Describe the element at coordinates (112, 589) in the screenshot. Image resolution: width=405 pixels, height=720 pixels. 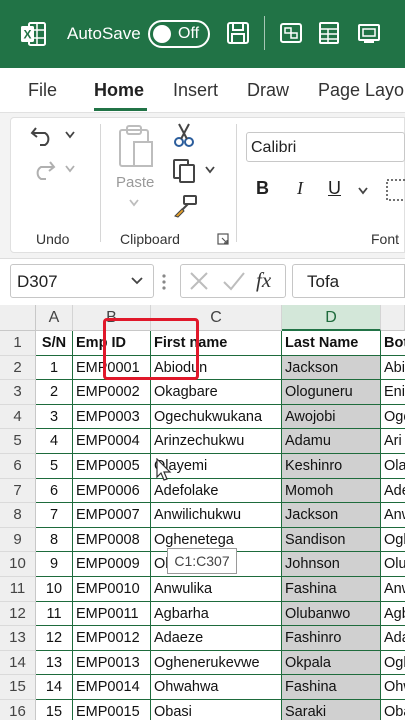
I see `cell-id: EMP0010` at that location.